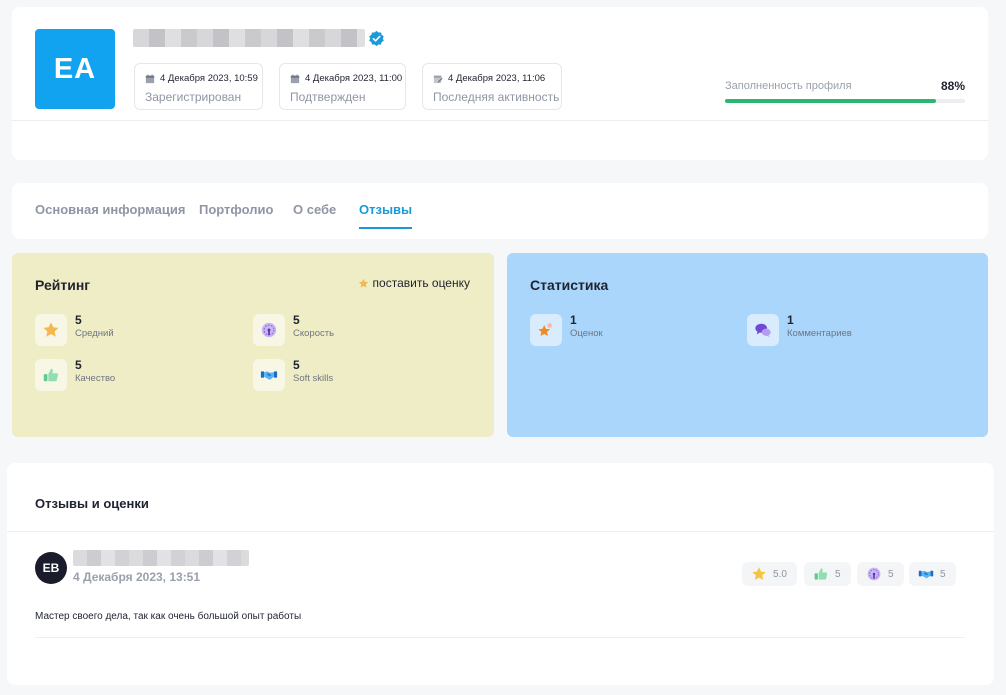  Describe the element at coordinates (51, 568) in the screenshot. I see `reviewer-avatar: EB` at that location.